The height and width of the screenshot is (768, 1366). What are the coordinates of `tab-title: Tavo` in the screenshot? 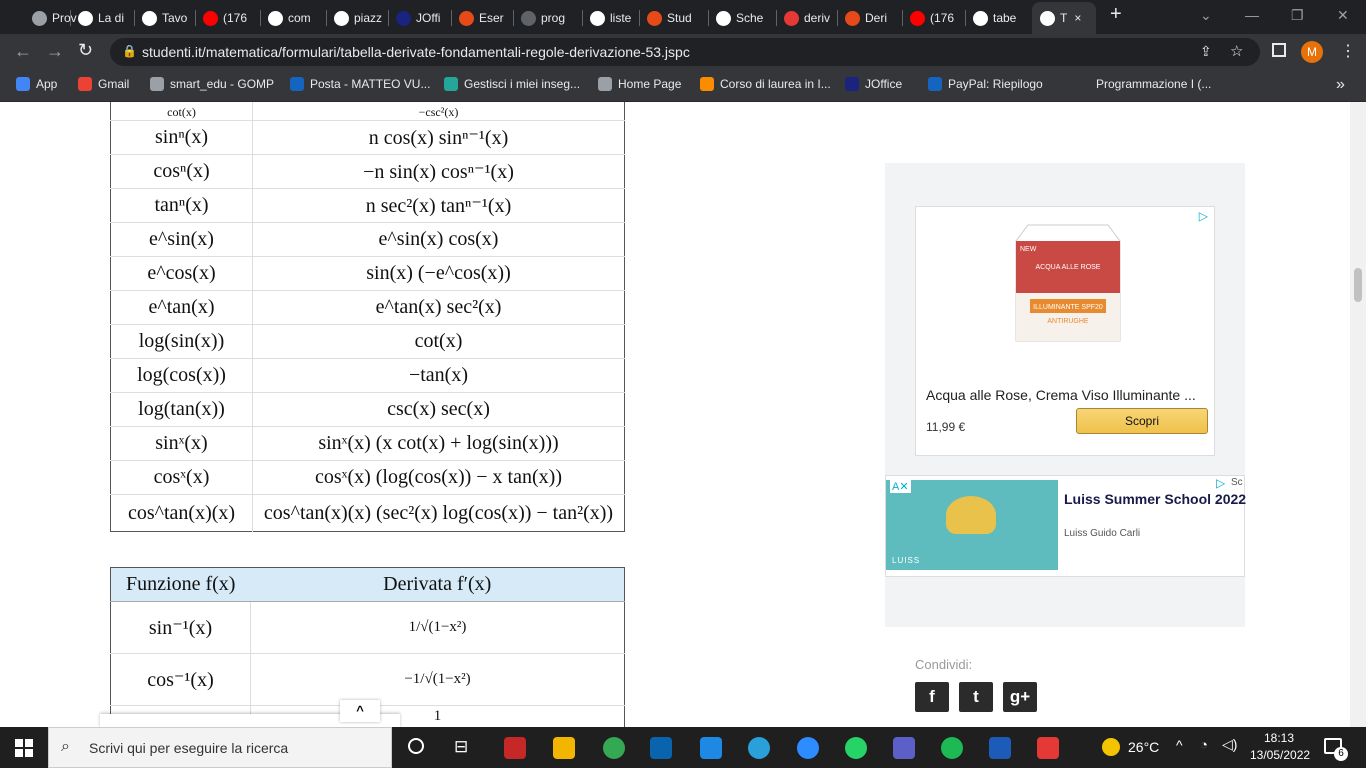 It's located at (175, 18).